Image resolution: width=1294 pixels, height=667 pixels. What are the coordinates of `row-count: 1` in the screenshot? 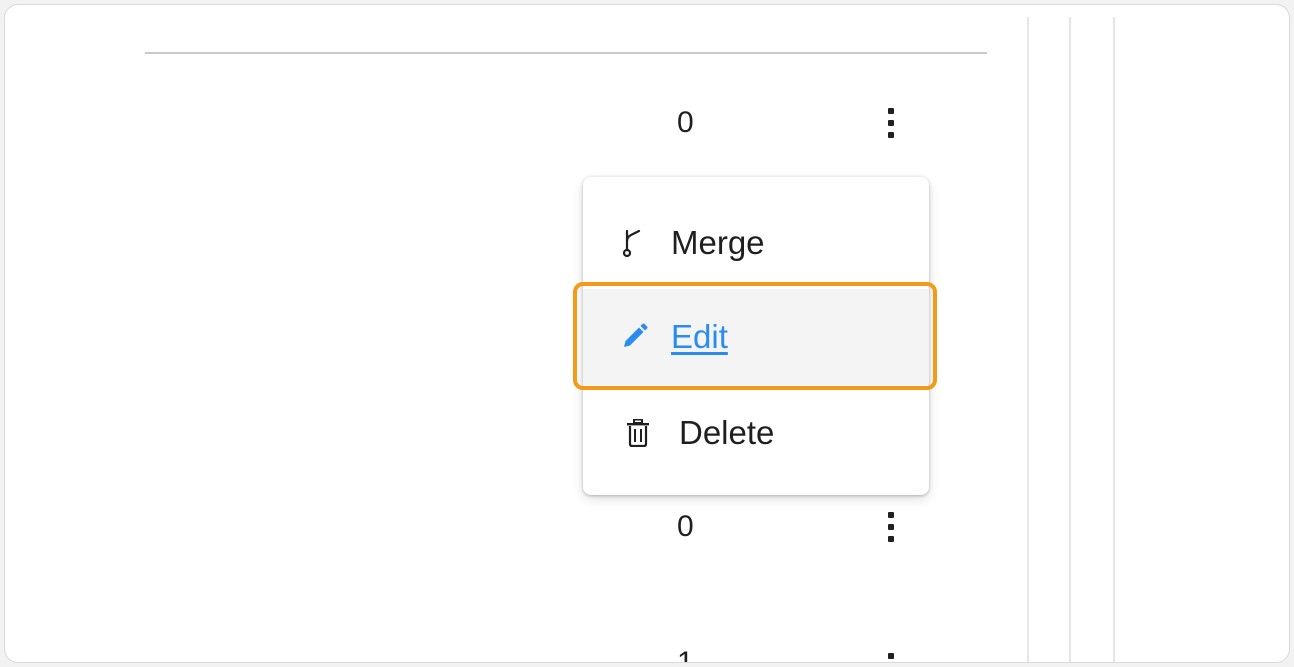 It's located at (685, 654).